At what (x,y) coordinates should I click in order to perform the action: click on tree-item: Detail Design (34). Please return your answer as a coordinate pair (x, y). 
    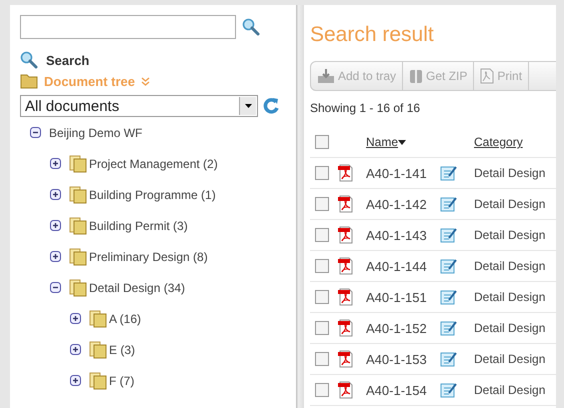
    Looking at the image, I should click on (137, 287).